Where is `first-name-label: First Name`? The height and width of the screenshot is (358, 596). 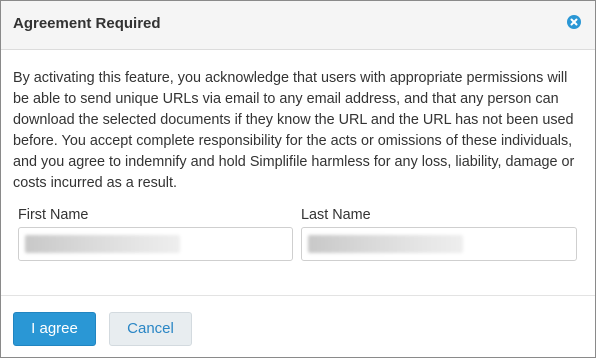
first-name-label: First Name is located at coordinates (53, 215).